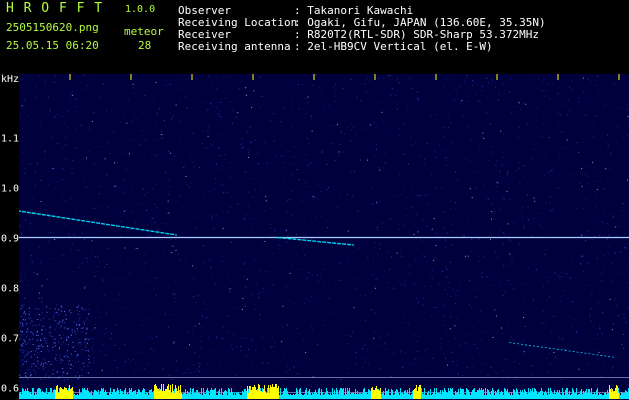  Describe the element at coordinates (234, 46) in the screenshot. I see `info-label-antenna: Receiving antenna` at that location.